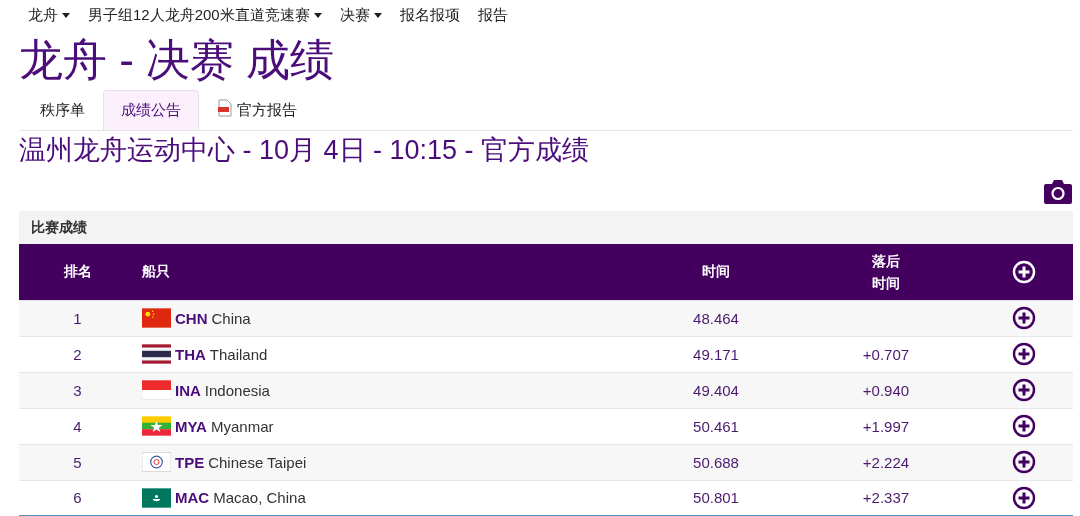 This screenshot has height=516, width=1080. What do you see at coordinates (305, 150) in the screenshot?
I see `event-subtitle: 温州龙舟运动中心 - 10月 4日 - 10:15 - 官方成绩` at bounding box center [305, 150].